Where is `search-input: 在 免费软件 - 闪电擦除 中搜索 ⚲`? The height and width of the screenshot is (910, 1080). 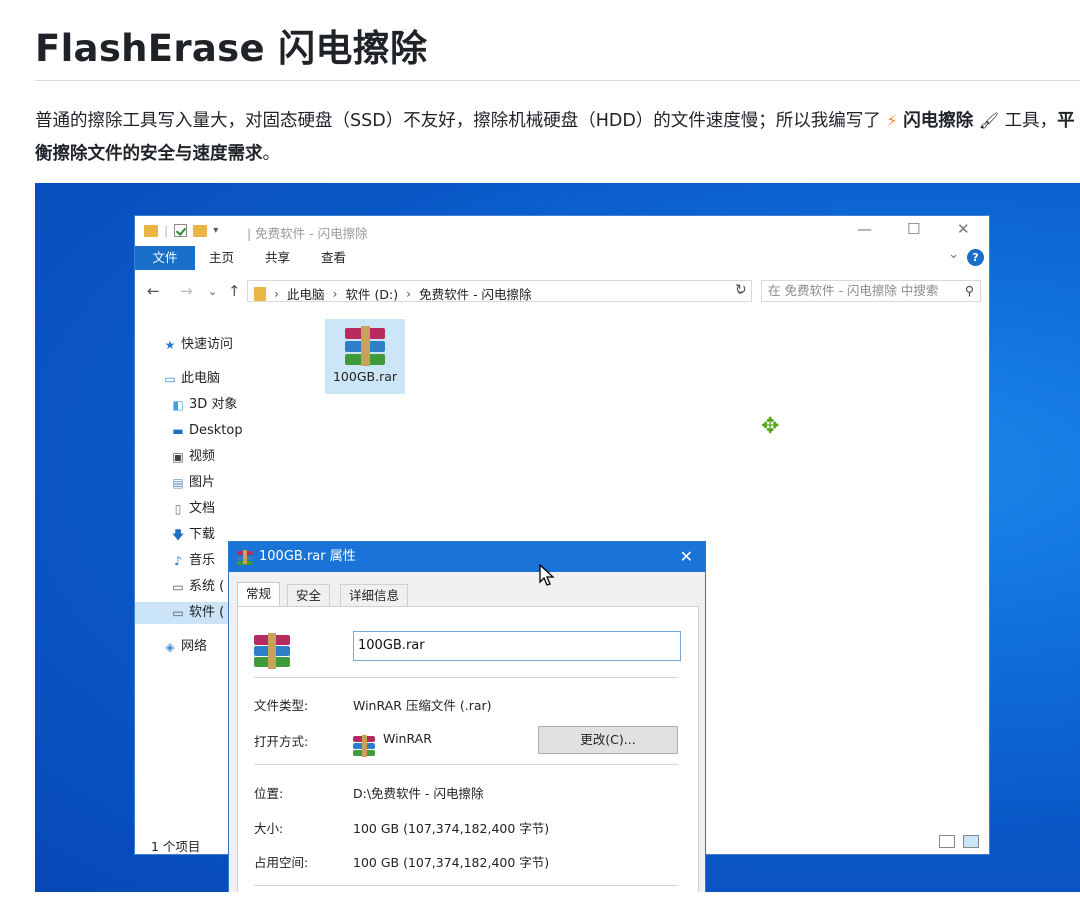
search-input: 在 免费软件 - 闪电擦除 中搜索 ⚲ is located at coordinates (871, 291).